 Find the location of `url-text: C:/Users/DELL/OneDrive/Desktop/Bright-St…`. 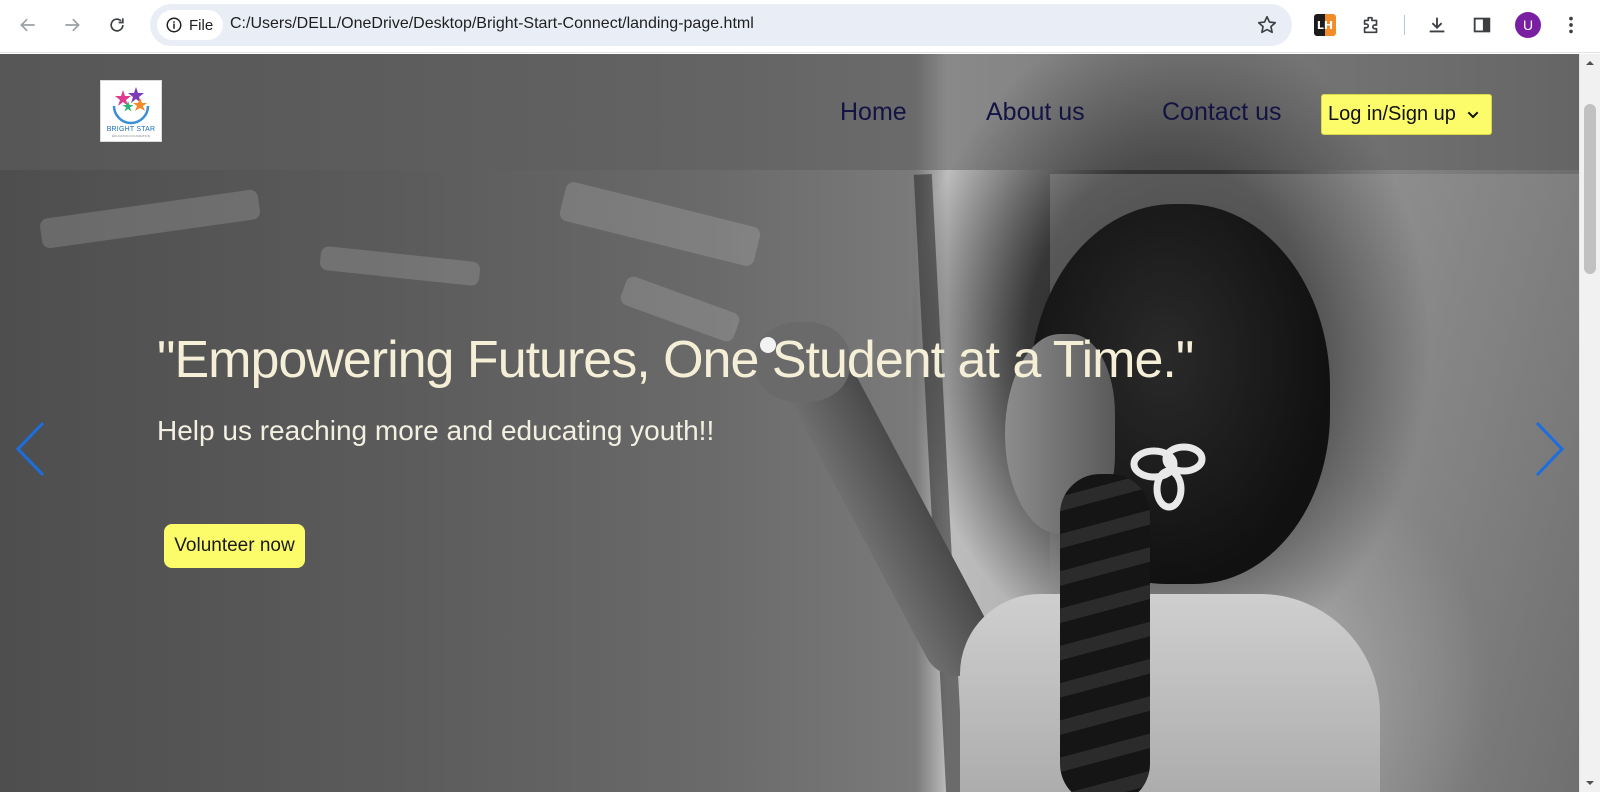

url-text: C:/Users/DELL/OneDrive/Desktop/Bright-St… is located at coordinates (492, 24).